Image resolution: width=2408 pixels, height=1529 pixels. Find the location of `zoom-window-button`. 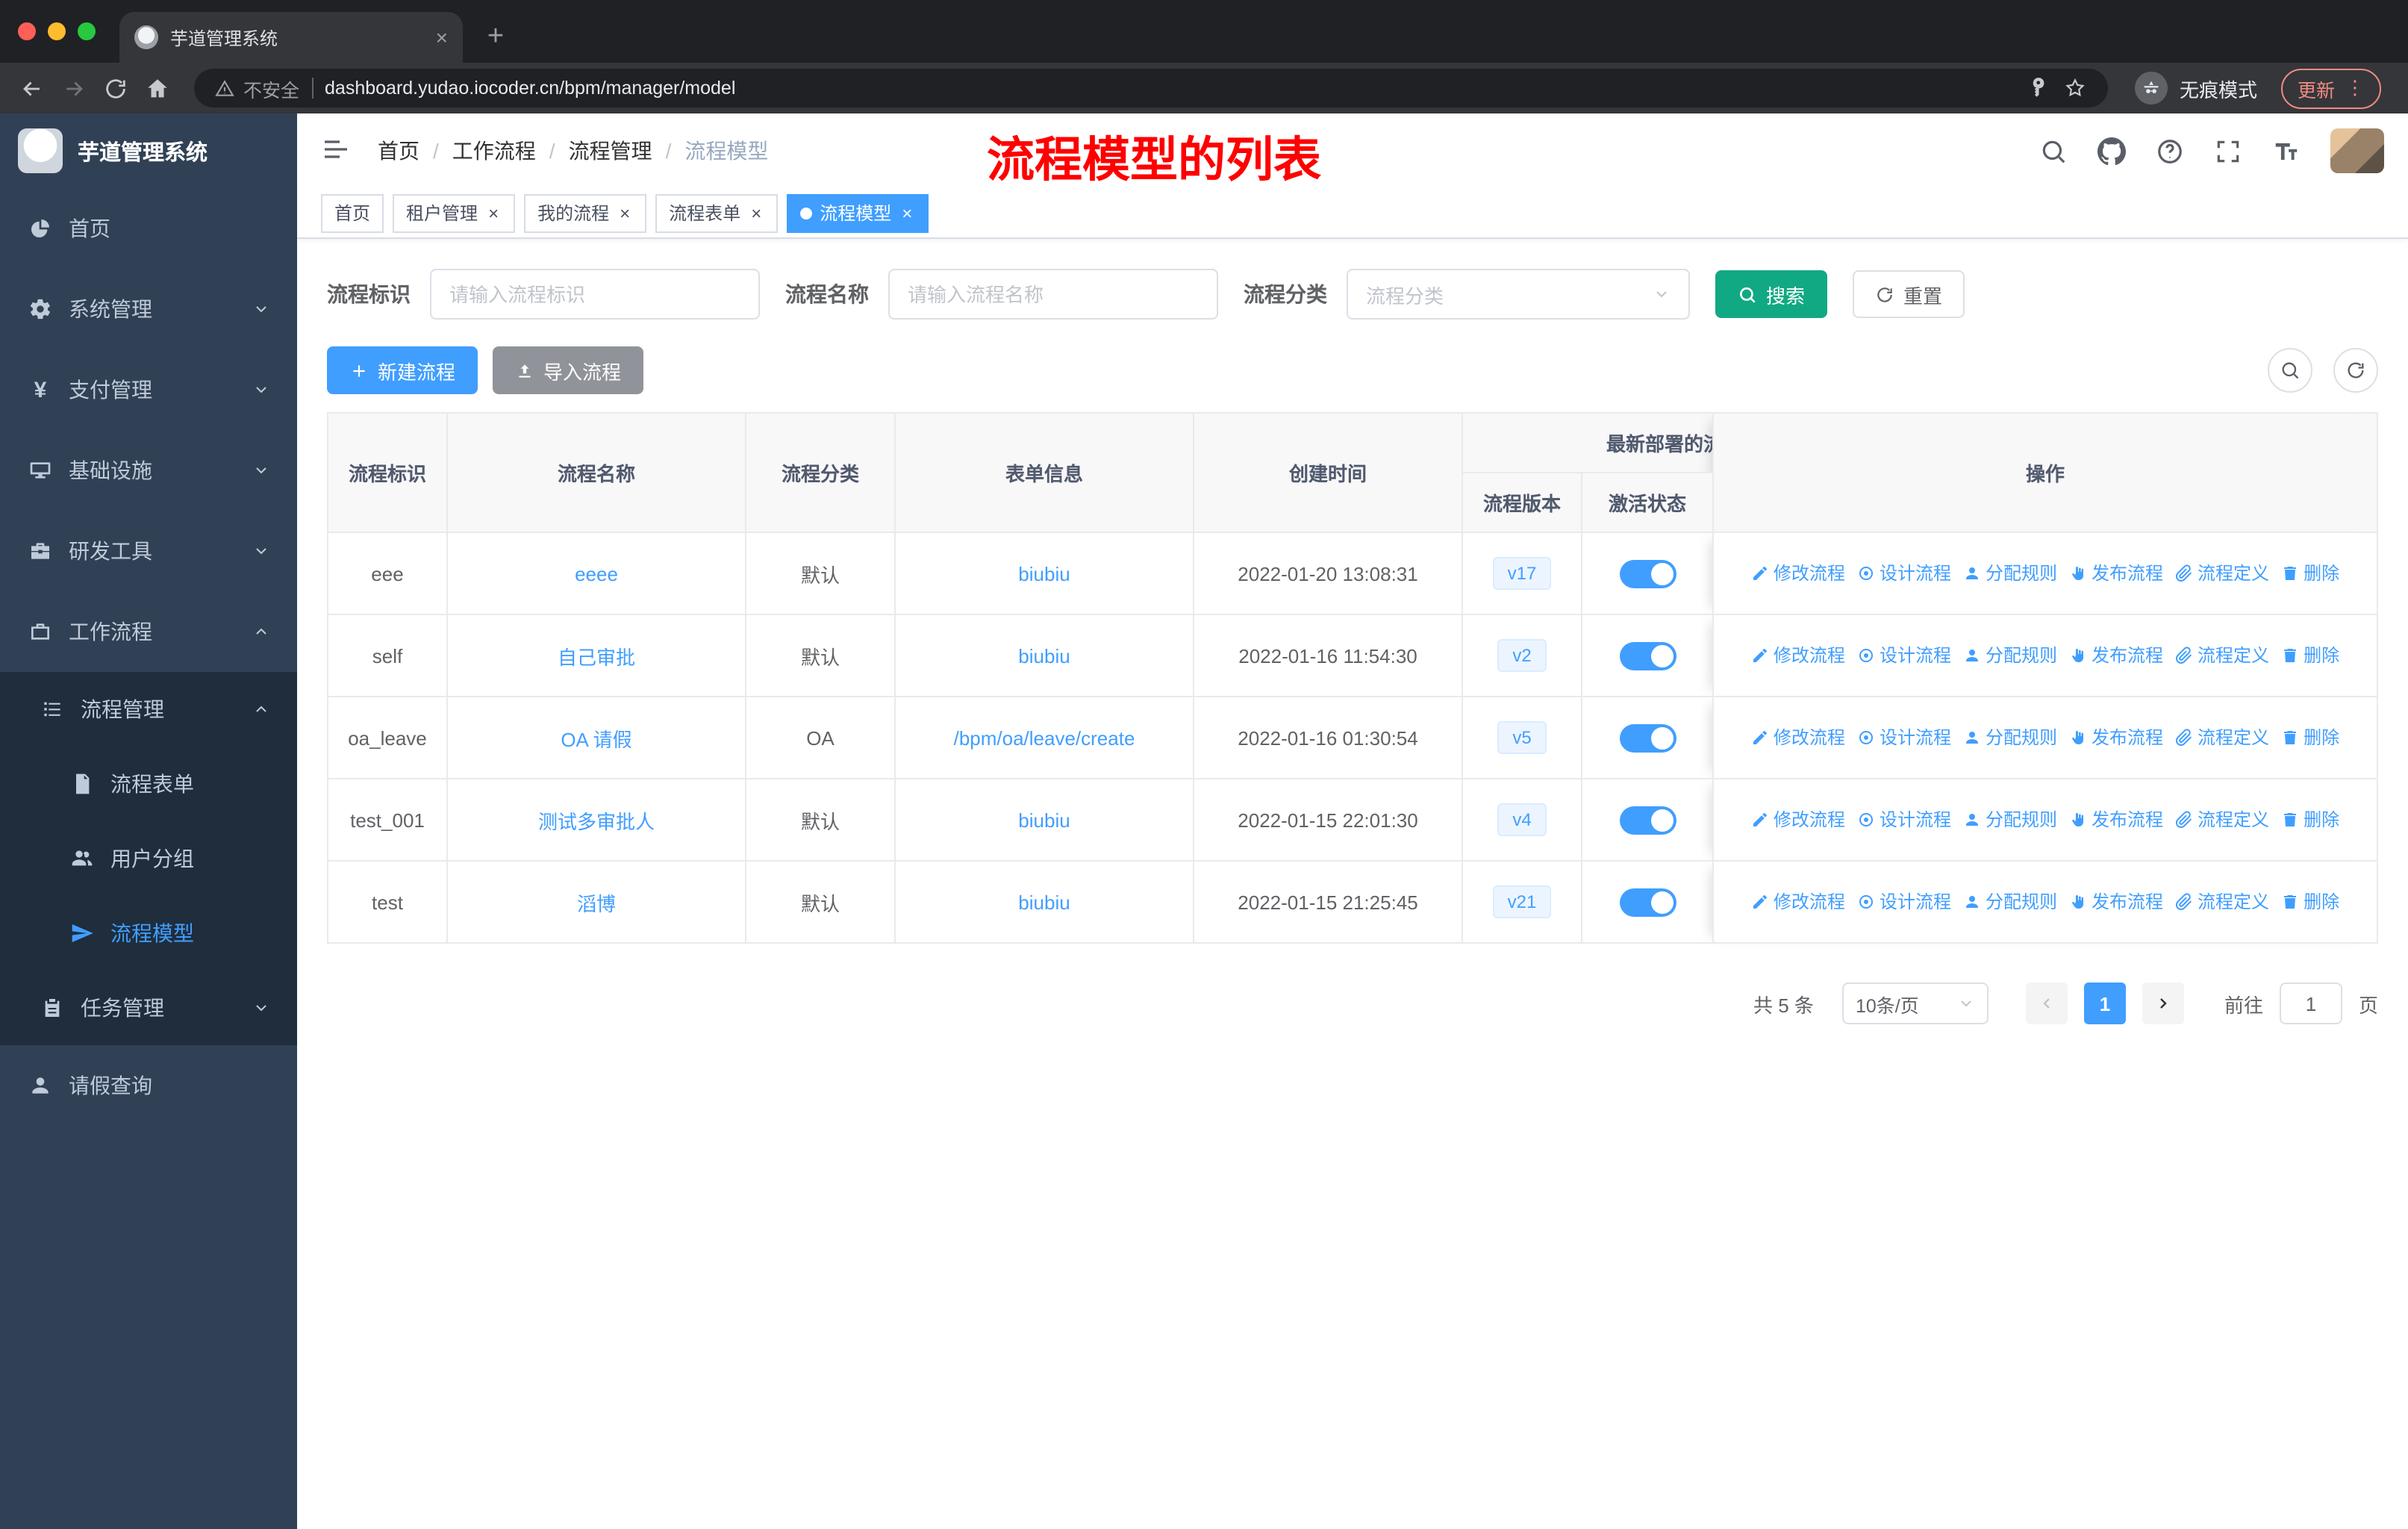

zoom-window-button is located at coordinates (87, 31).